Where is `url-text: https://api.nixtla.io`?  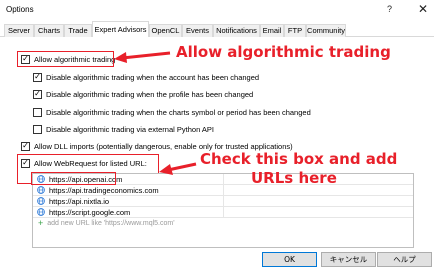
url-text: https://api.nixtla.io is located at coordinates (79, 201).